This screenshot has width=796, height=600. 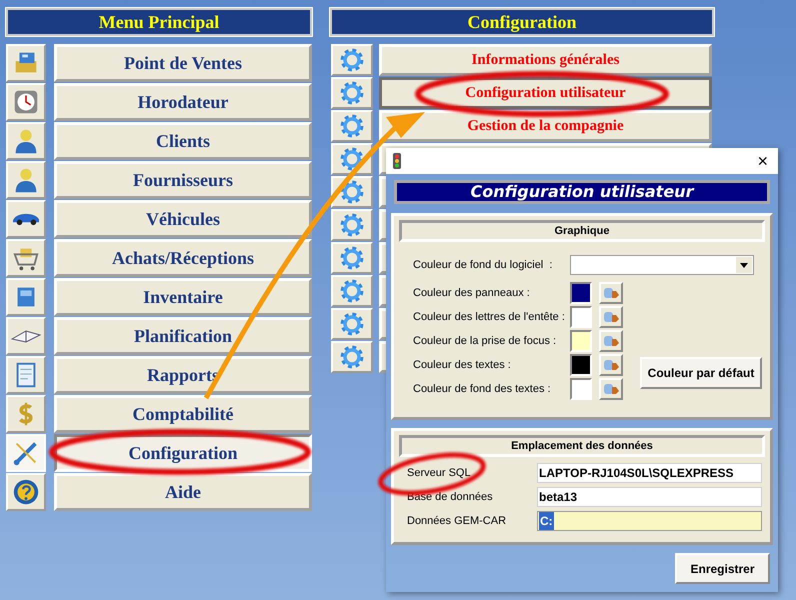 I want to click on menu-button: Achats/Réceptions, so click(x=183, y=258).